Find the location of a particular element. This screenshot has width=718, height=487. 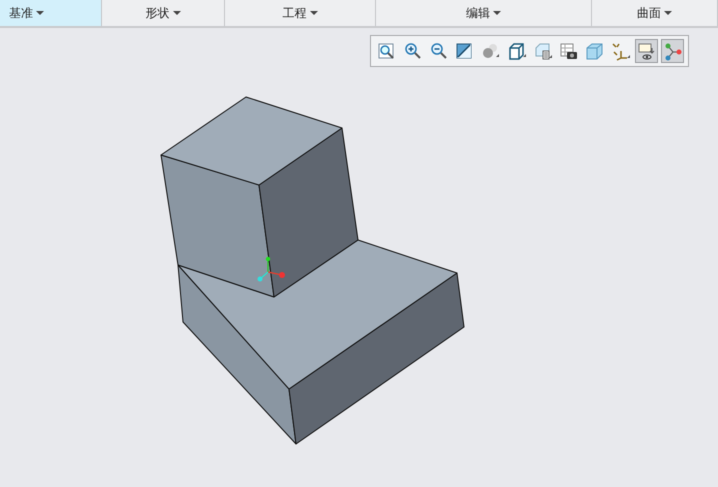

axes-icon is located at coordinates (620, 51).